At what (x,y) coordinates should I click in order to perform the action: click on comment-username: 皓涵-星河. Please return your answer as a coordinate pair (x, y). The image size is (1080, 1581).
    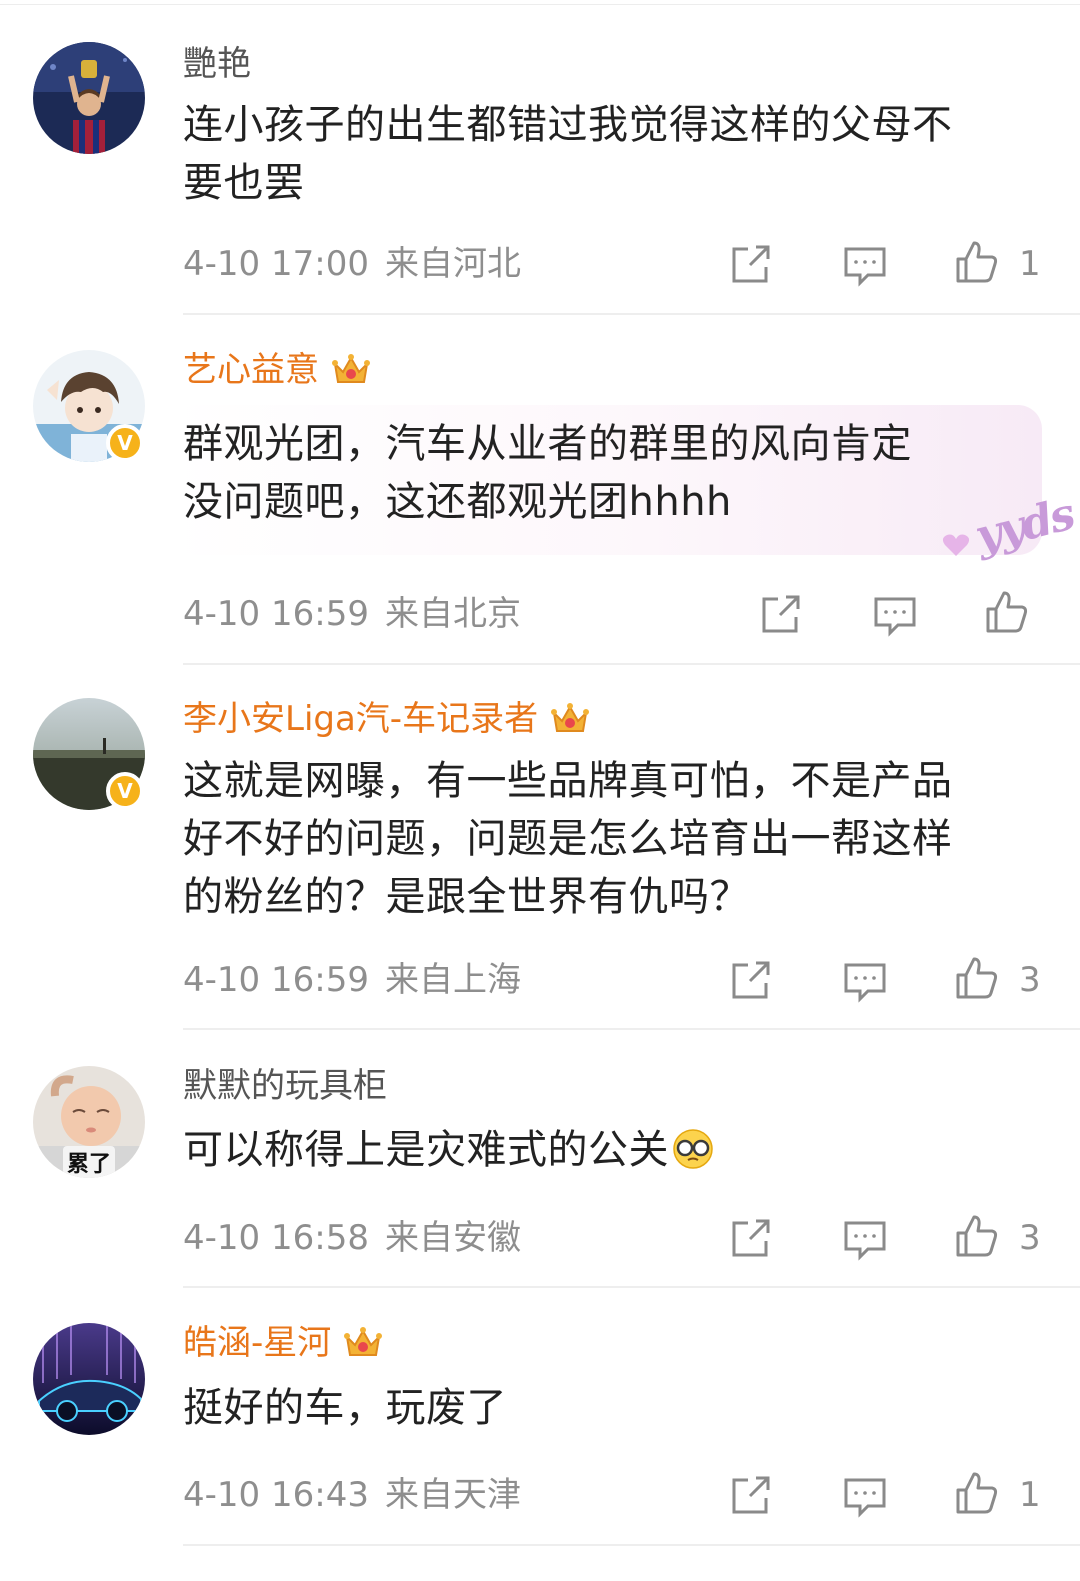
    Looking at the image, I should click on (283, 1343).